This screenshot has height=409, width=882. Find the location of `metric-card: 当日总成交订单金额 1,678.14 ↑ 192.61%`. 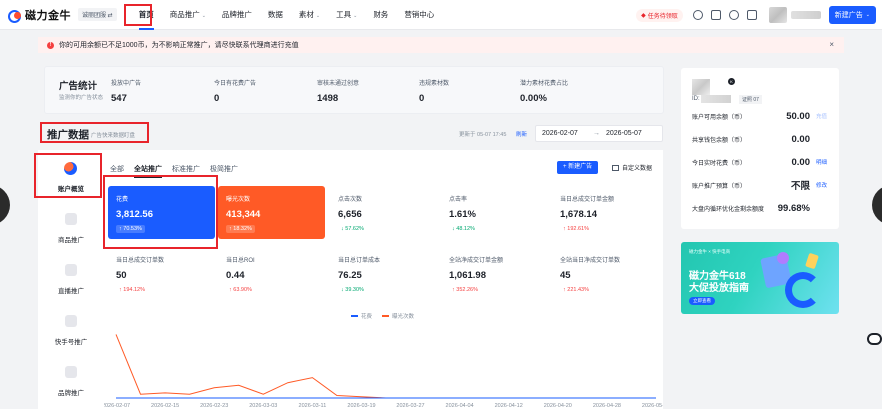

metric-card: 当日总成交订单金额 1,678.14 ↑ 192.61% is located at coordinates (605, 212).